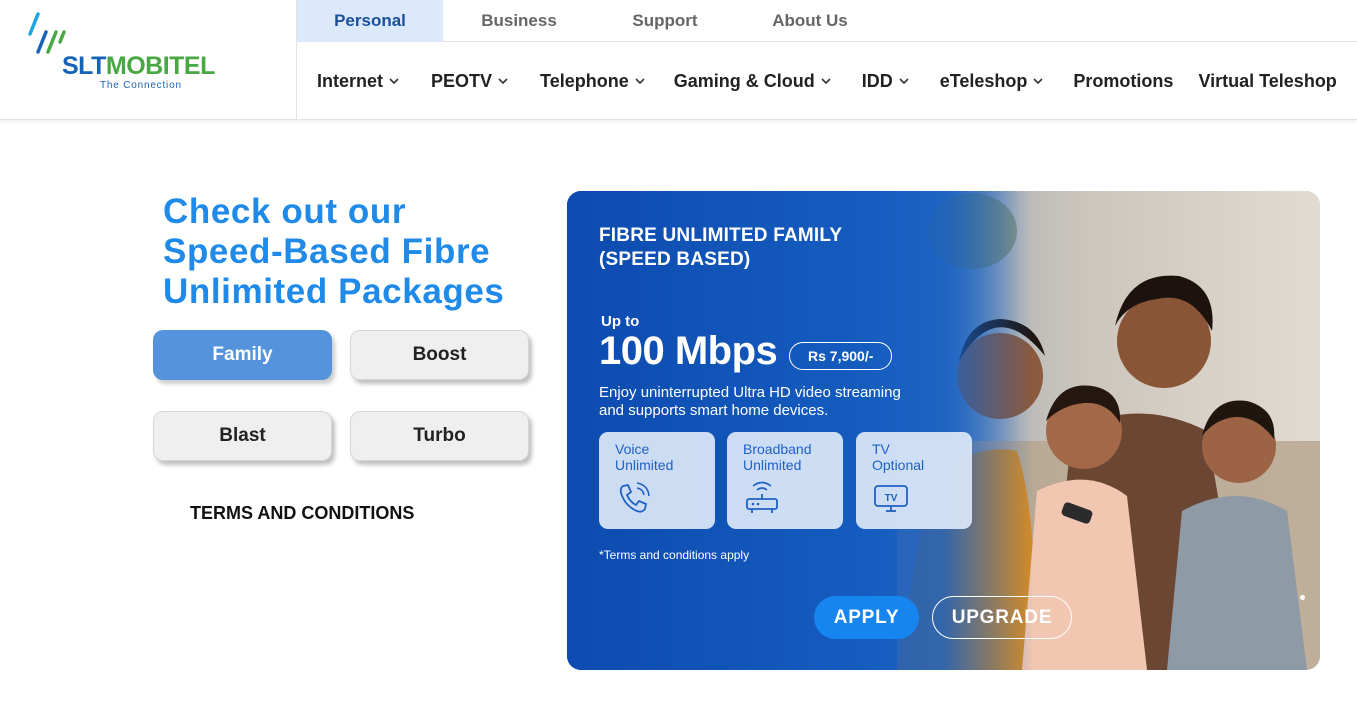 This screenshot has height=710, width=1357. I want to click on banner-title-line-1: FIBRE UNLIMITED FAMILY, so click(721, 235).